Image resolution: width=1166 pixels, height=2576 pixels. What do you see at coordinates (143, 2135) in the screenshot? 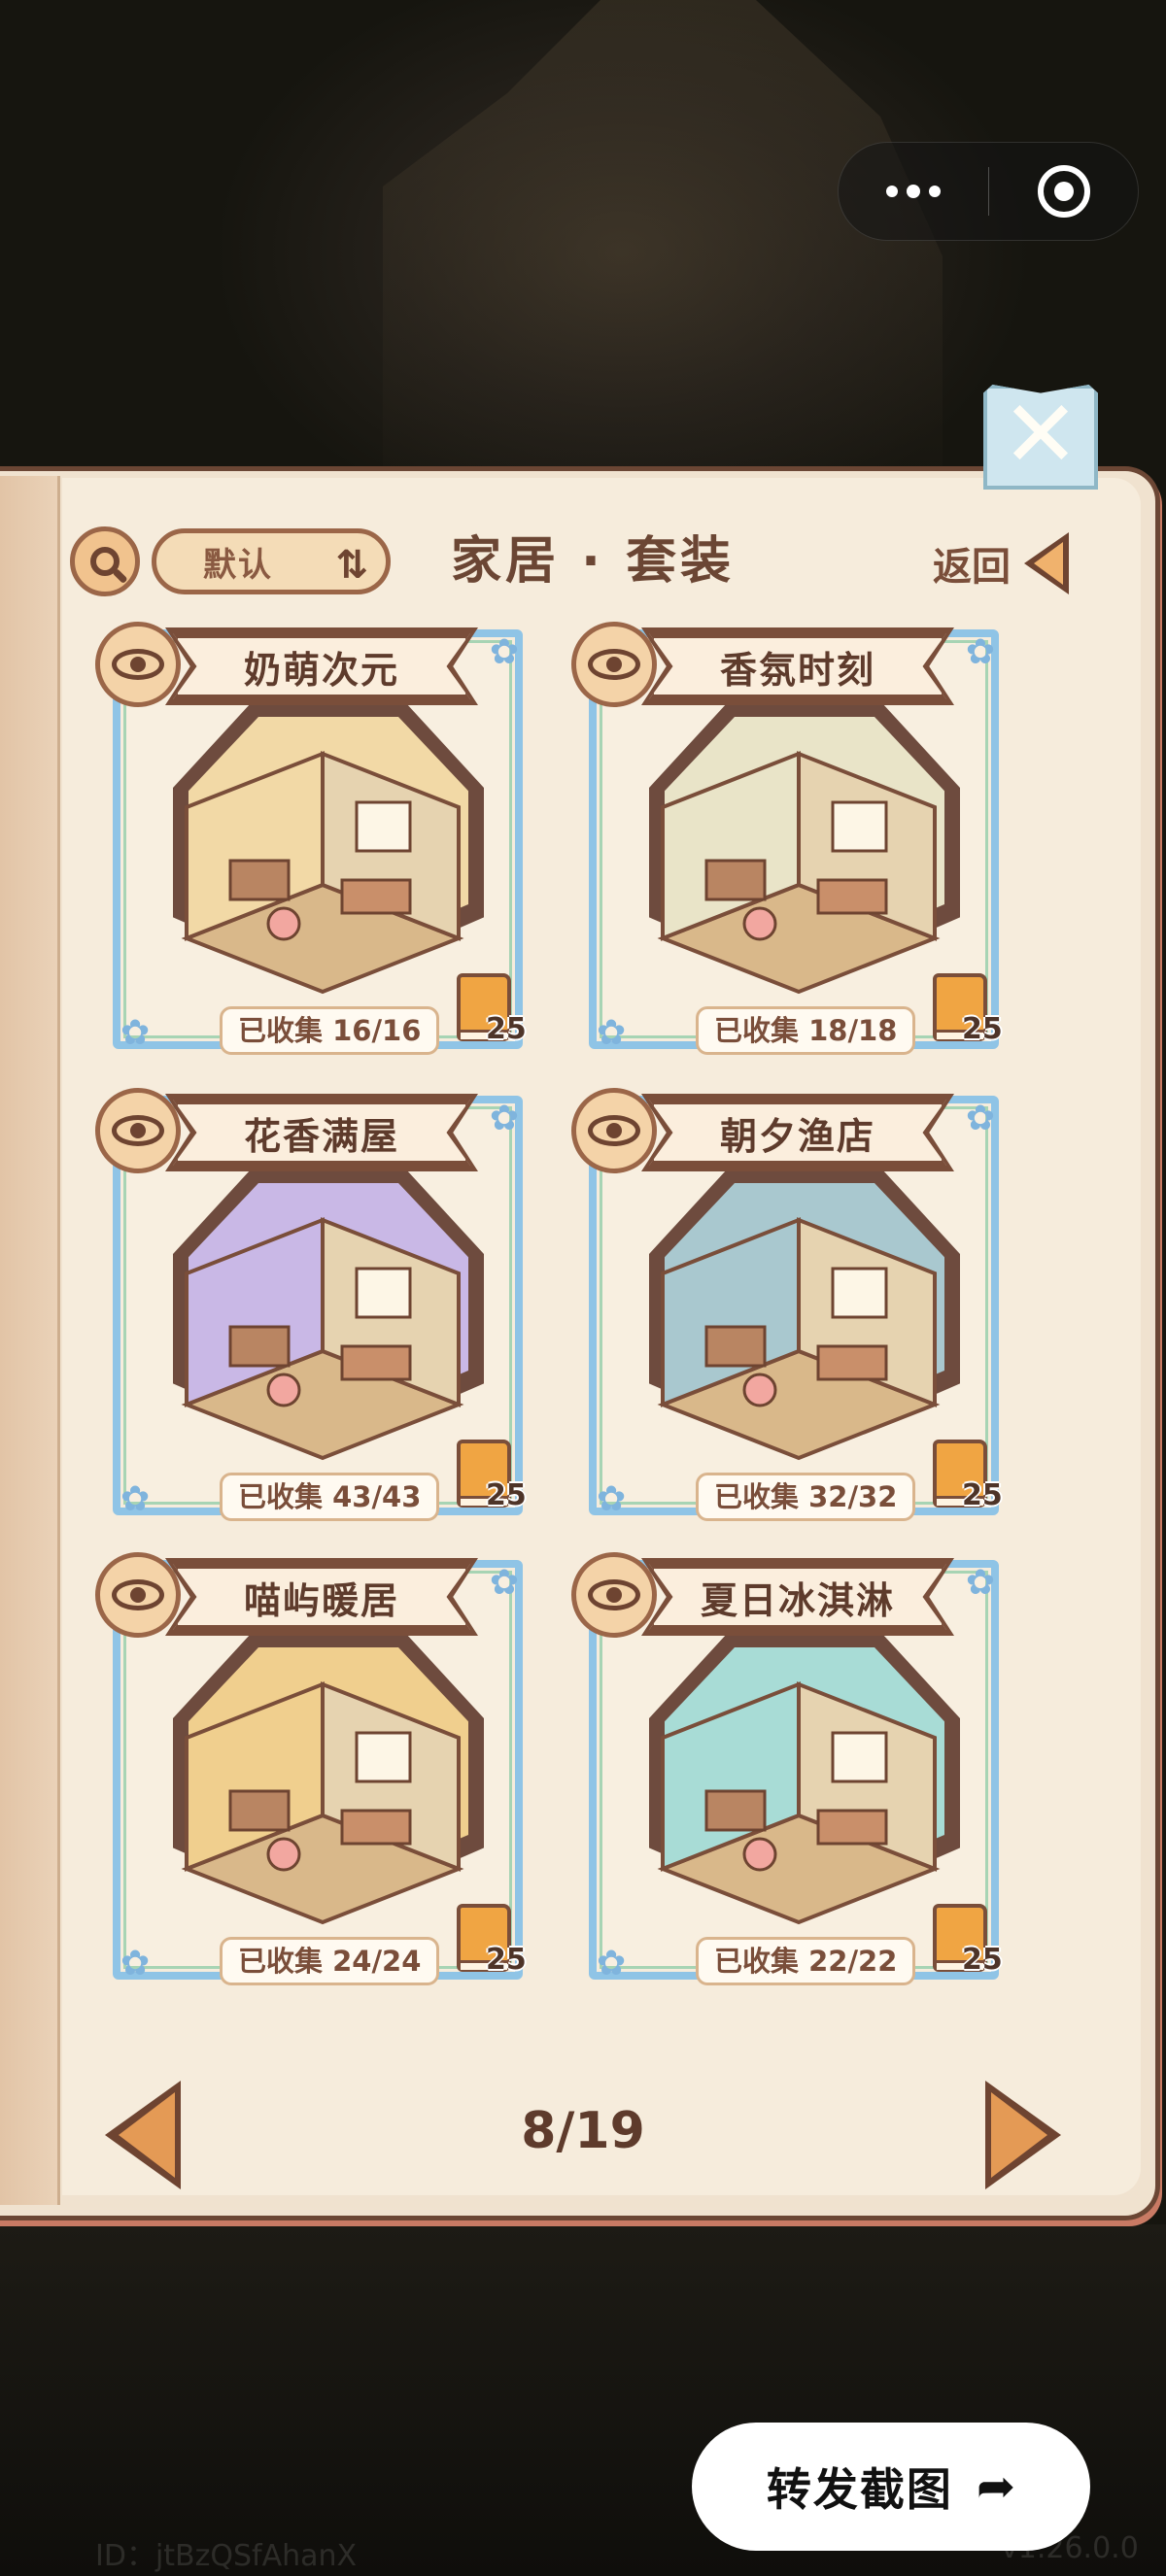
I see `prev-page-button` at bounding box center [143, 2135].